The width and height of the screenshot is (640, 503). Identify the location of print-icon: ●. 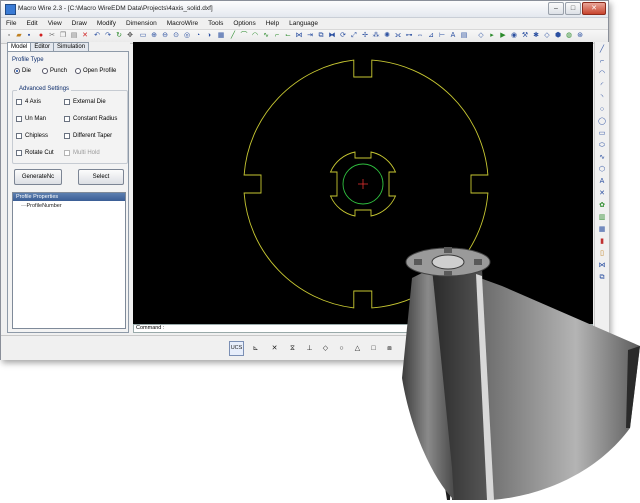
(41, 36).